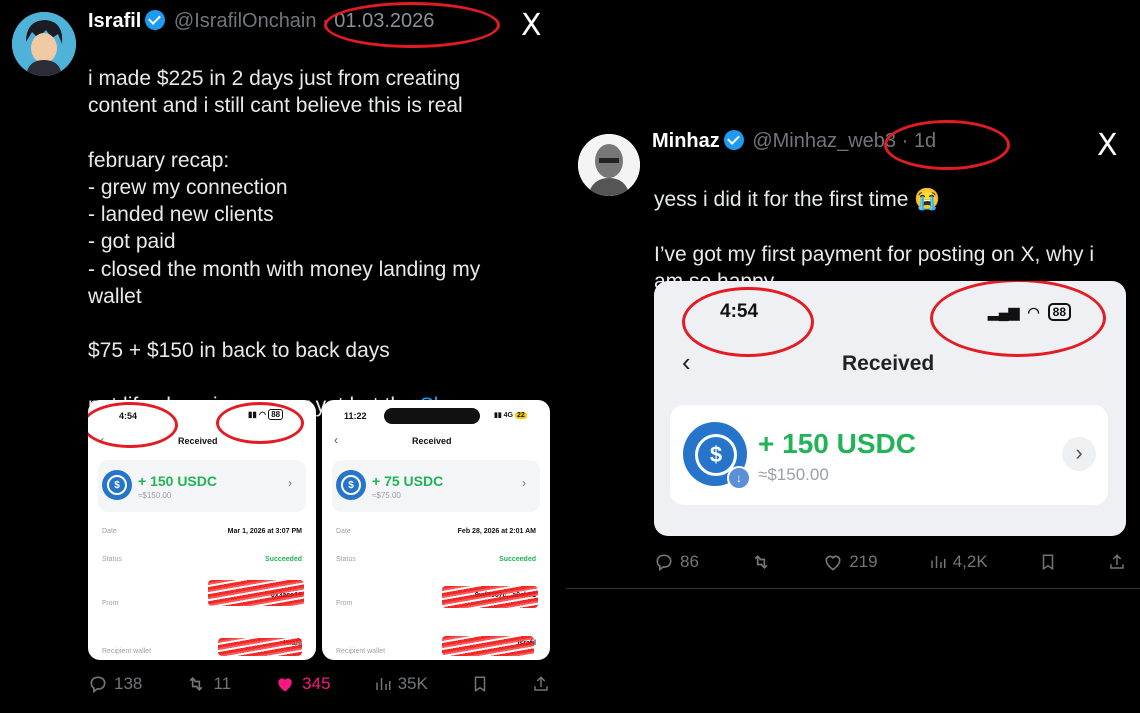 This screenshot has width=1140, height=713. What do you see at coordinates (496, 531) in the screenshot?
I see `row-value: Feb 28, 2026 at 2:01 AM` at bounding box center [496, 531].